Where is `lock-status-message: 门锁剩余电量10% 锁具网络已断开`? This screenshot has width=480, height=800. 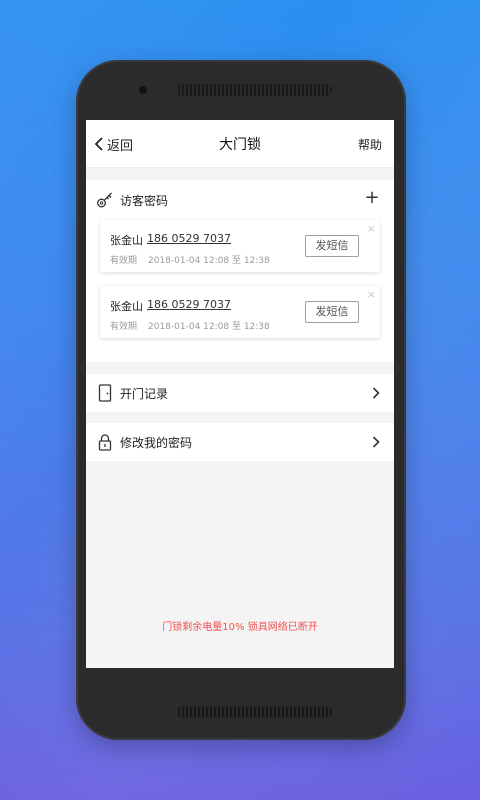
lock-status-message: 门锁剩余电量10% 锁具网络已断开 is located at coordinates (240, 627).